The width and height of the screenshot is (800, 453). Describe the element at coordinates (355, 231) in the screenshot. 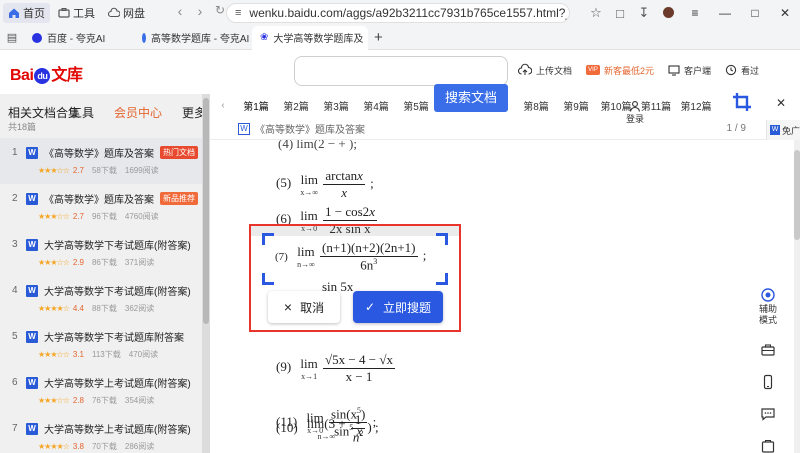

I see `selection-mask` at that location.